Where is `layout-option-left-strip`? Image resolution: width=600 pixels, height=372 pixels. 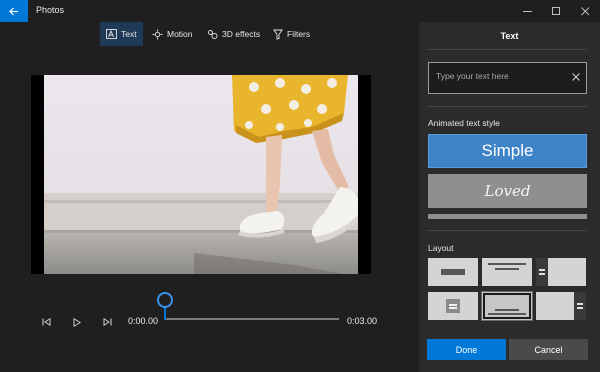 layout-option-left-strip is located at coordinates (561, 272).